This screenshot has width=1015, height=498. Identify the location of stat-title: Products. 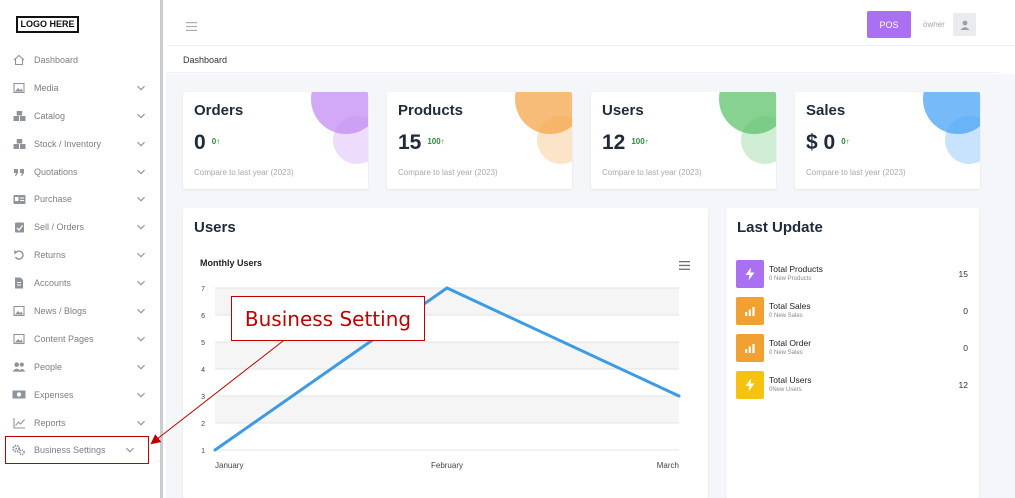
(431, 110).